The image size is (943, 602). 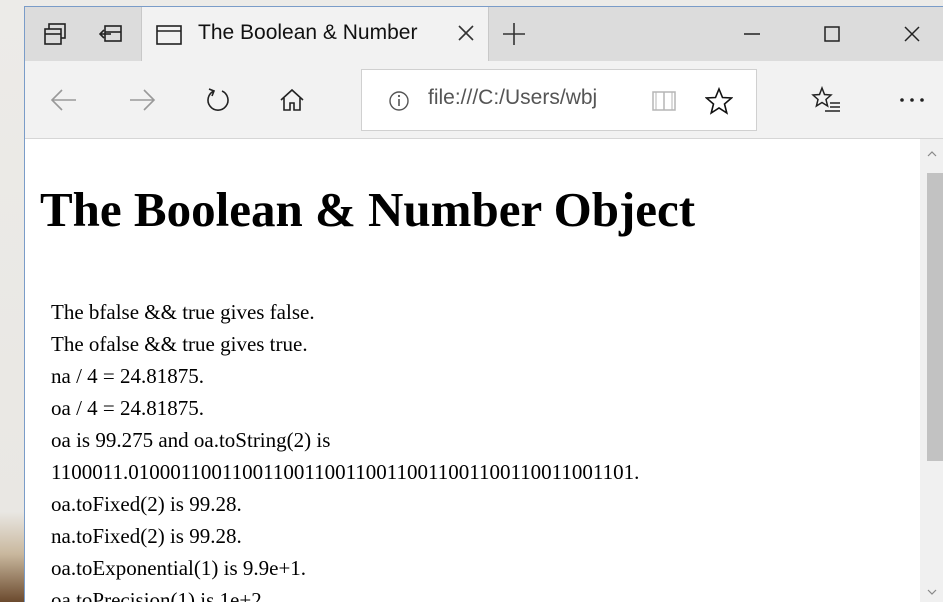 I want to click on output-line: oa.toFixed(2) is 99.28., so click(x=146, y=504).